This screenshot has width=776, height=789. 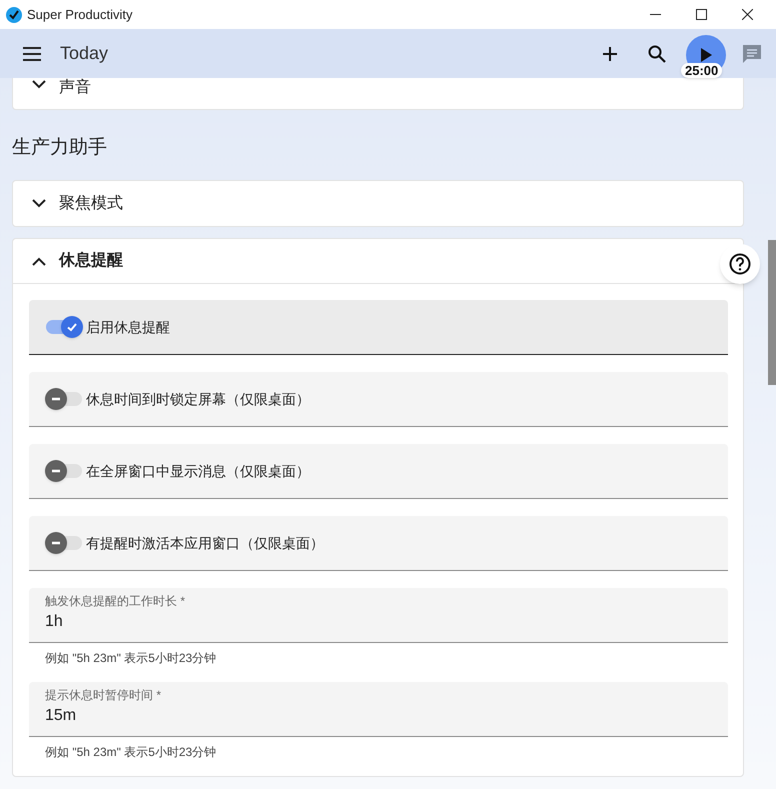 What do you see at coordinates (378, 94) in the screenshot?
I see `settings-card: 声音` at bounding box center [378, 94].